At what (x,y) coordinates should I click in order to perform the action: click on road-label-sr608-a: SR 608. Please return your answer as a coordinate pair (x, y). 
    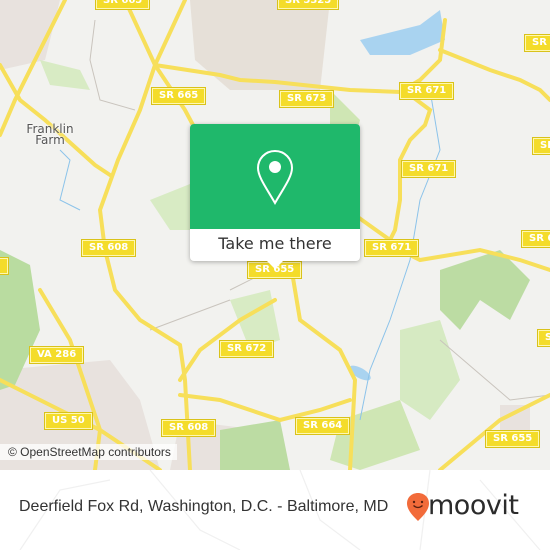
    Looking at the image, I should click on (108, 248).